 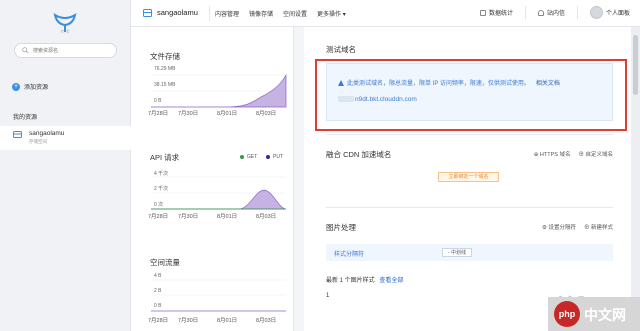 I want to click on bucket-name: sangaolamu, so click(x=47, y=133).